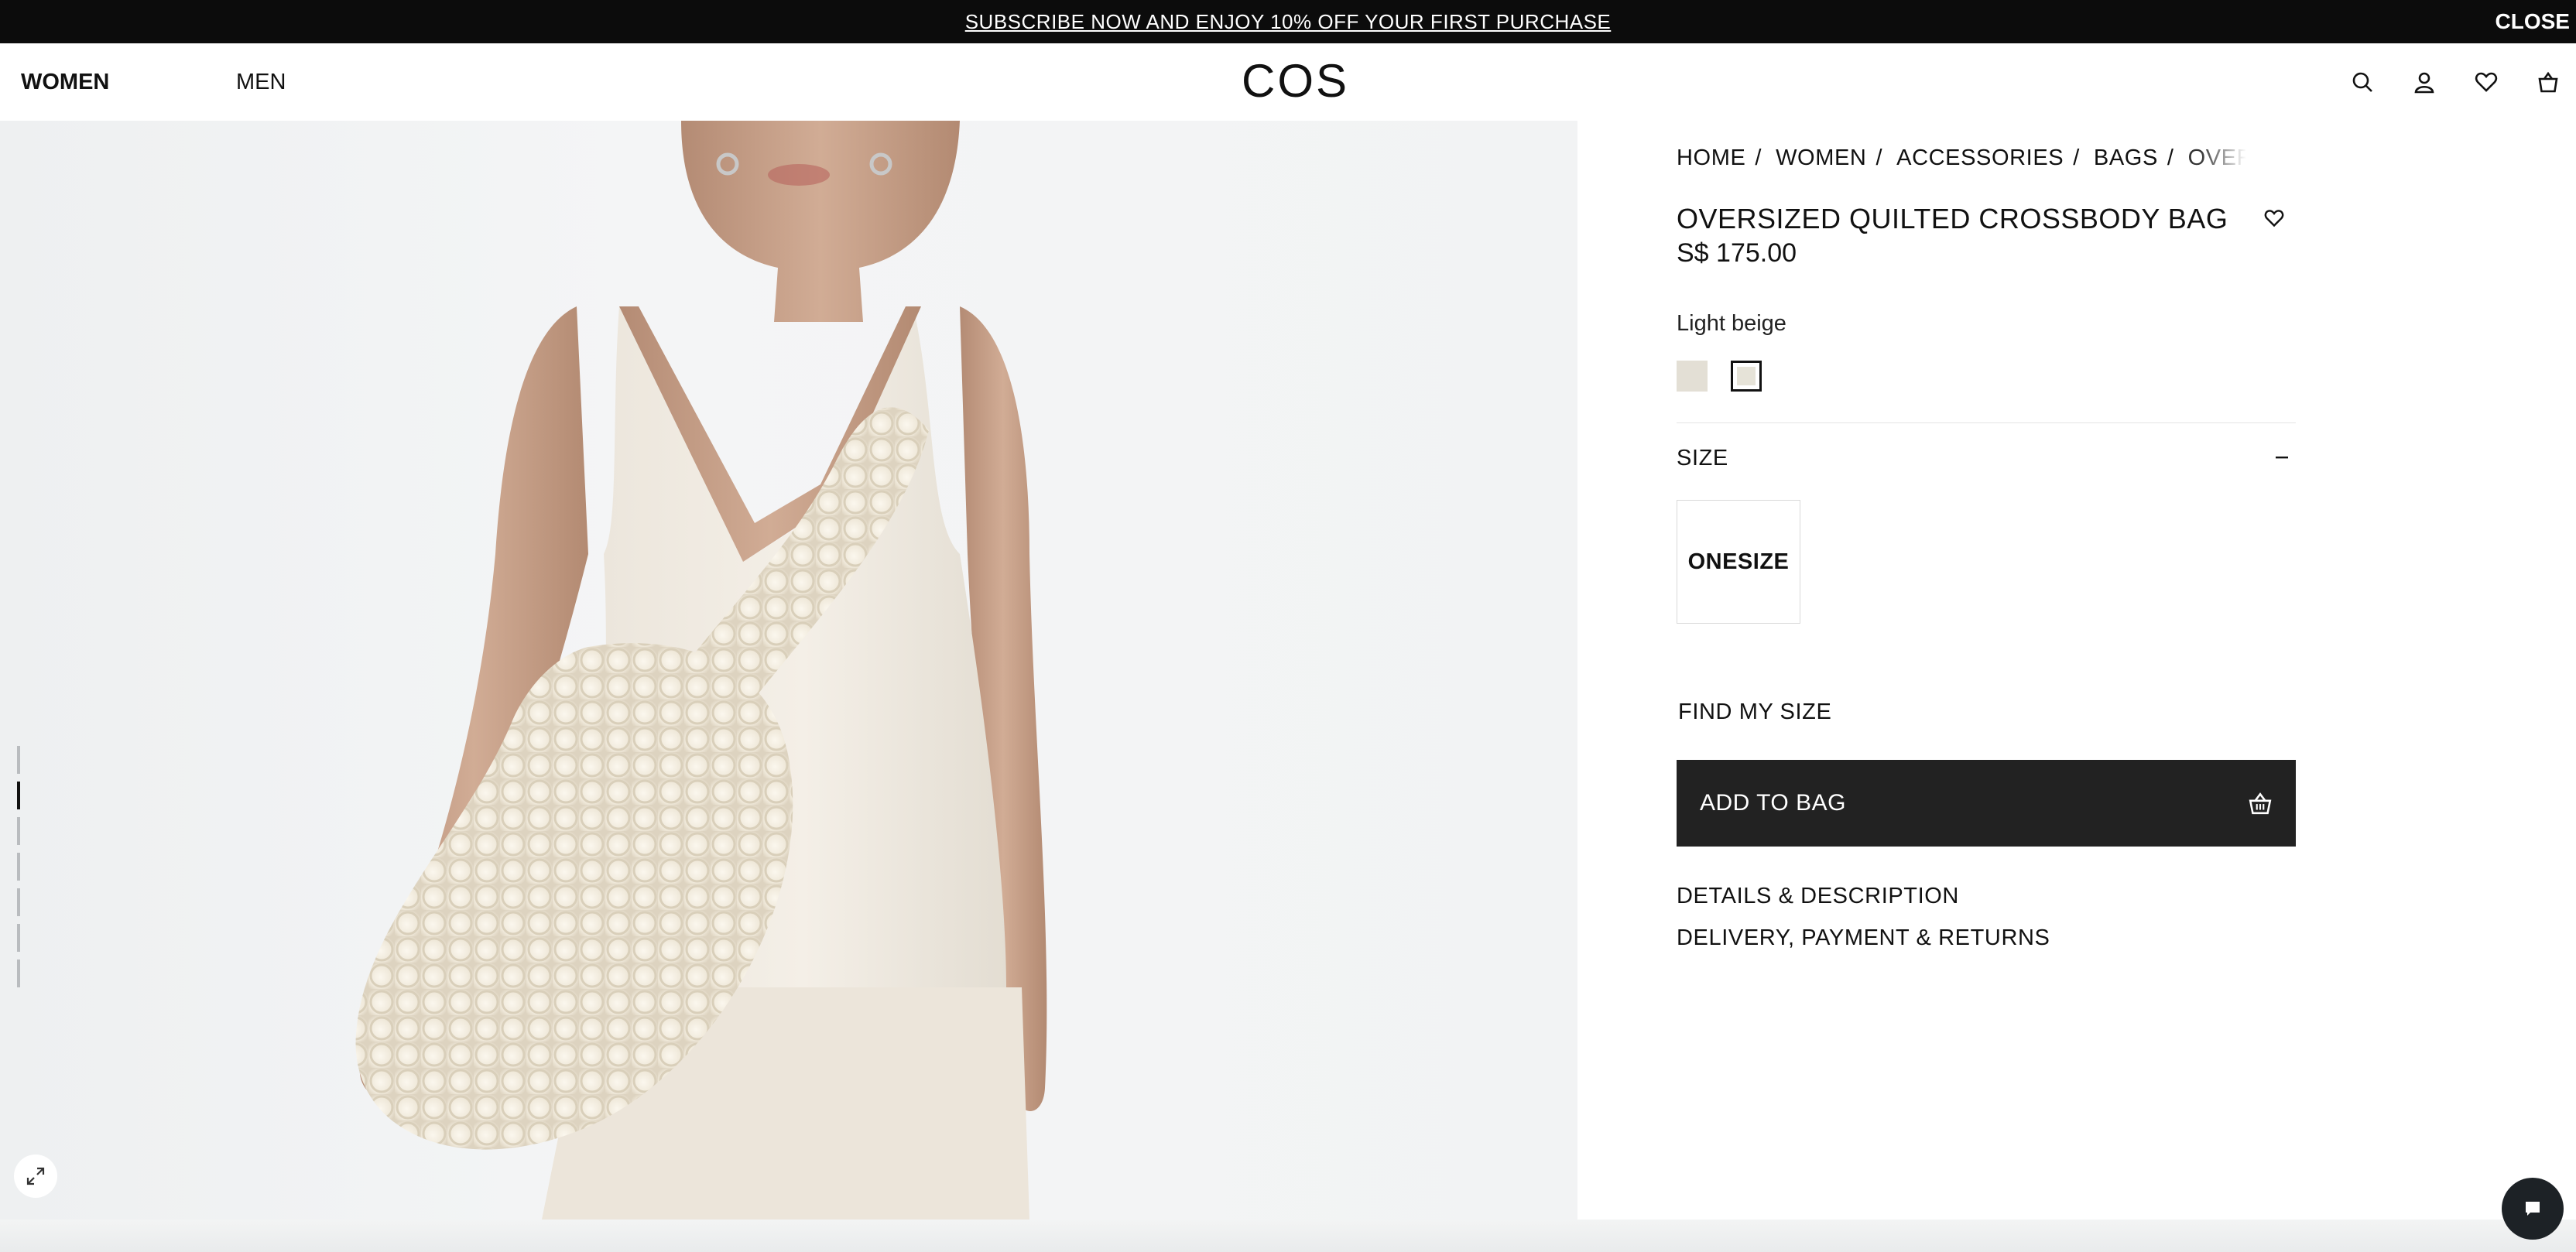 The image size is (2576, 1252). Describe the element at coordinates (1731, 323) in the screenshot. I see `selected-color-name: Light beige` at that location.